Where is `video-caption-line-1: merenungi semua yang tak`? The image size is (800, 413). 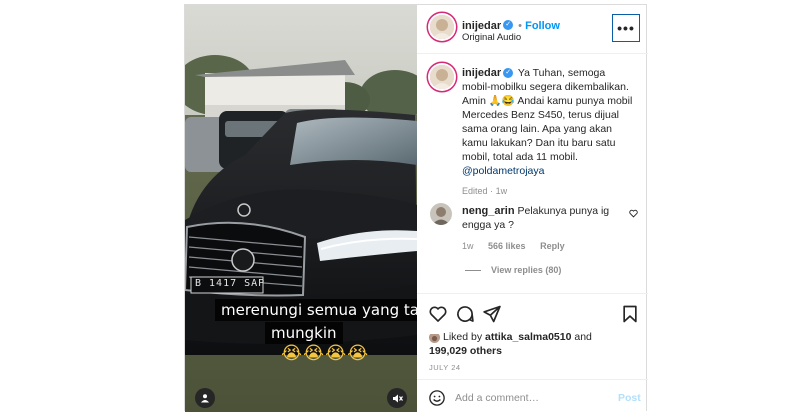 video-caption-line-1: merenungi semua yang tak is located at coordinates (316, 310).